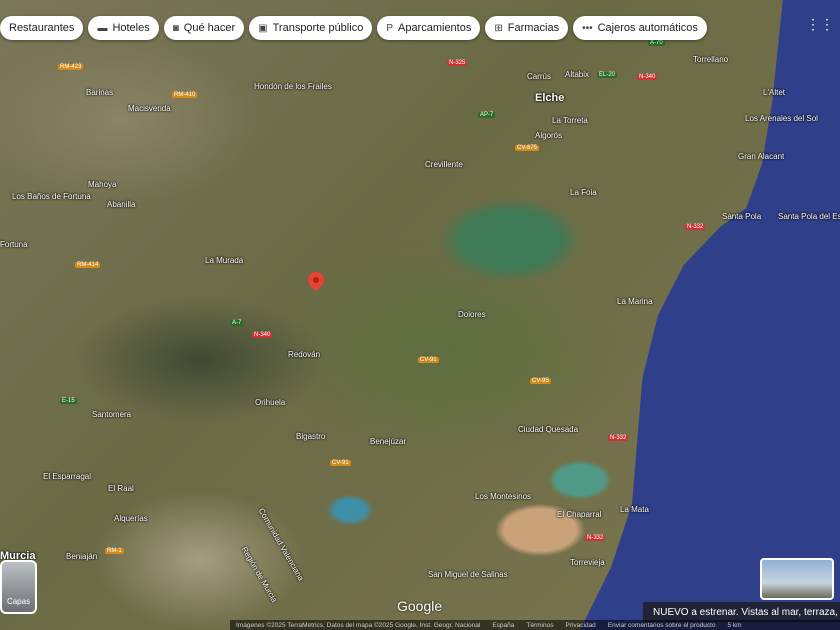 The width and height of the screenshot is (840, 630). Describe the element at coordinates (102, 184) in the screenshot. I see `place-label: Mahoya` at that location.